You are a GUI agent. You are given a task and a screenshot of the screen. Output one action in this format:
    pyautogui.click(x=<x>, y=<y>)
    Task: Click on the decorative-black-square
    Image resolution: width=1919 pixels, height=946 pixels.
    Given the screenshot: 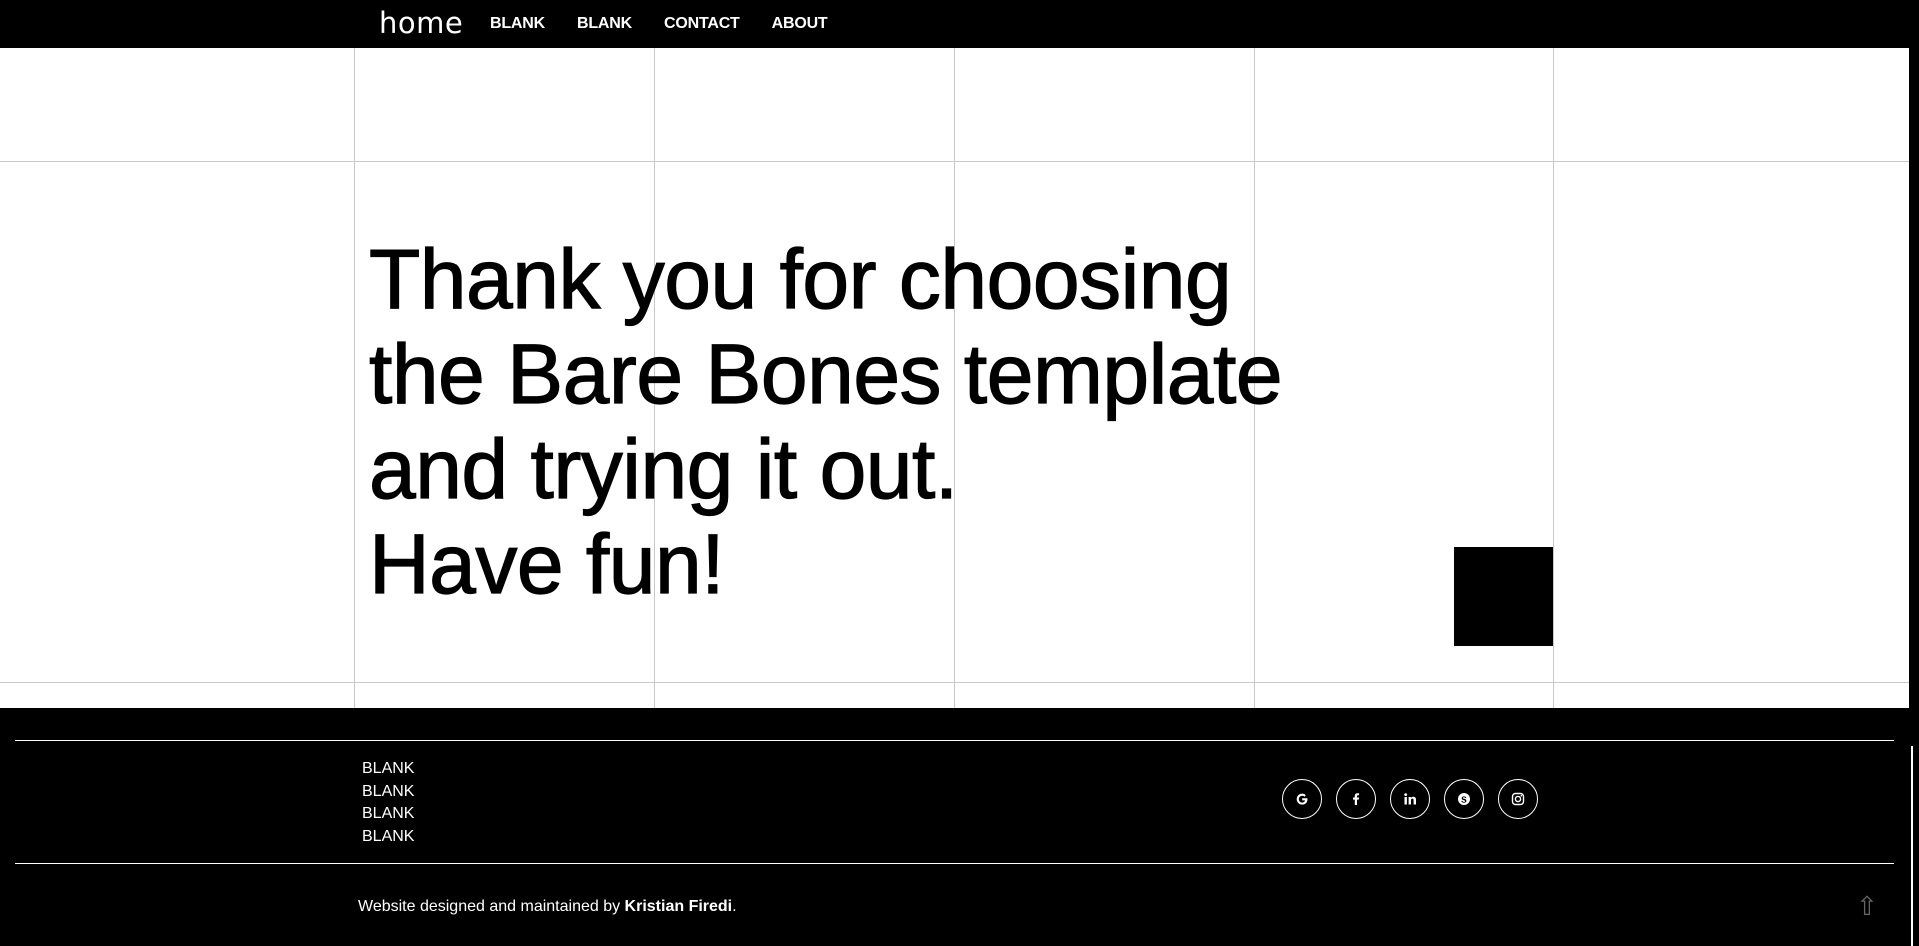 What is the action you would take?
    pyautogui.click(x=1503, y=596)
    